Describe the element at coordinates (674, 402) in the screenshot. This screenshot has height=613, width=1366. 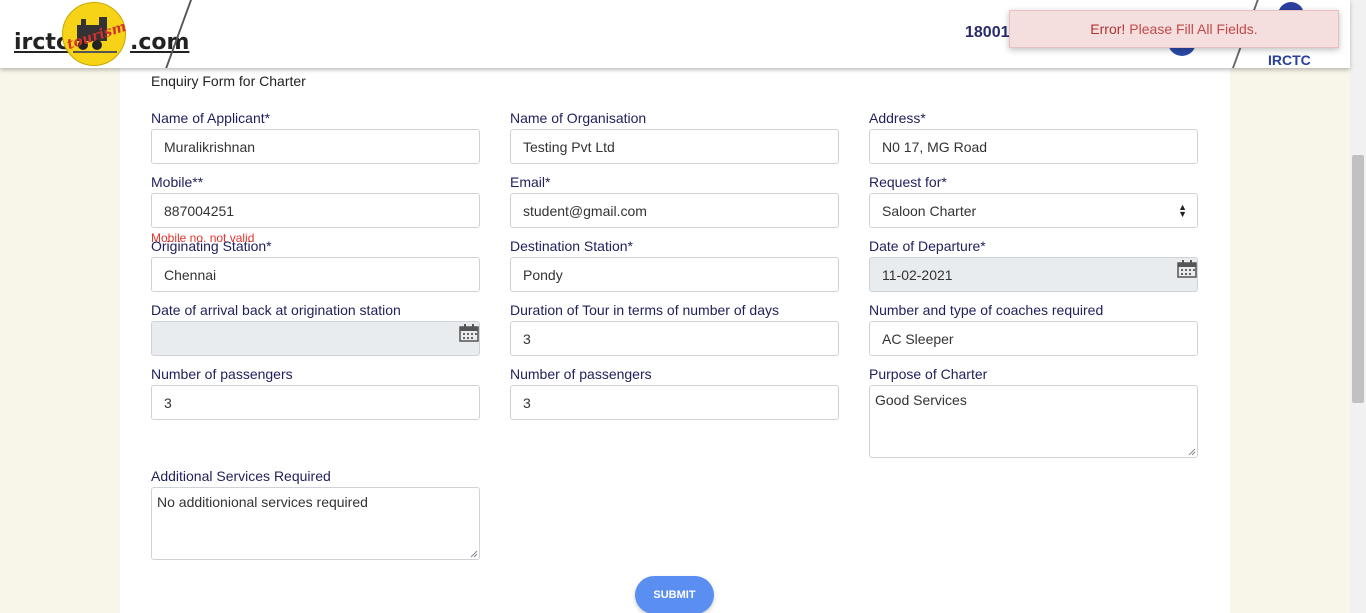
I see `passengers-2-input: 3` at that location.